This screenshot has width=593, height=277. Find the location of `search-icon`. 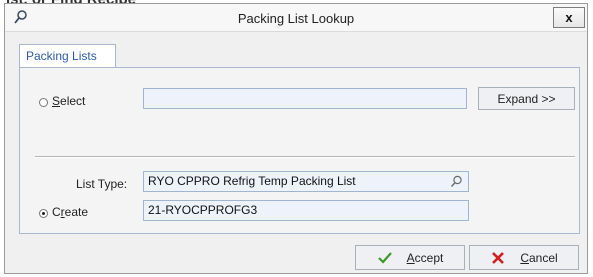

search-icon is located at coordinates (456, 181).